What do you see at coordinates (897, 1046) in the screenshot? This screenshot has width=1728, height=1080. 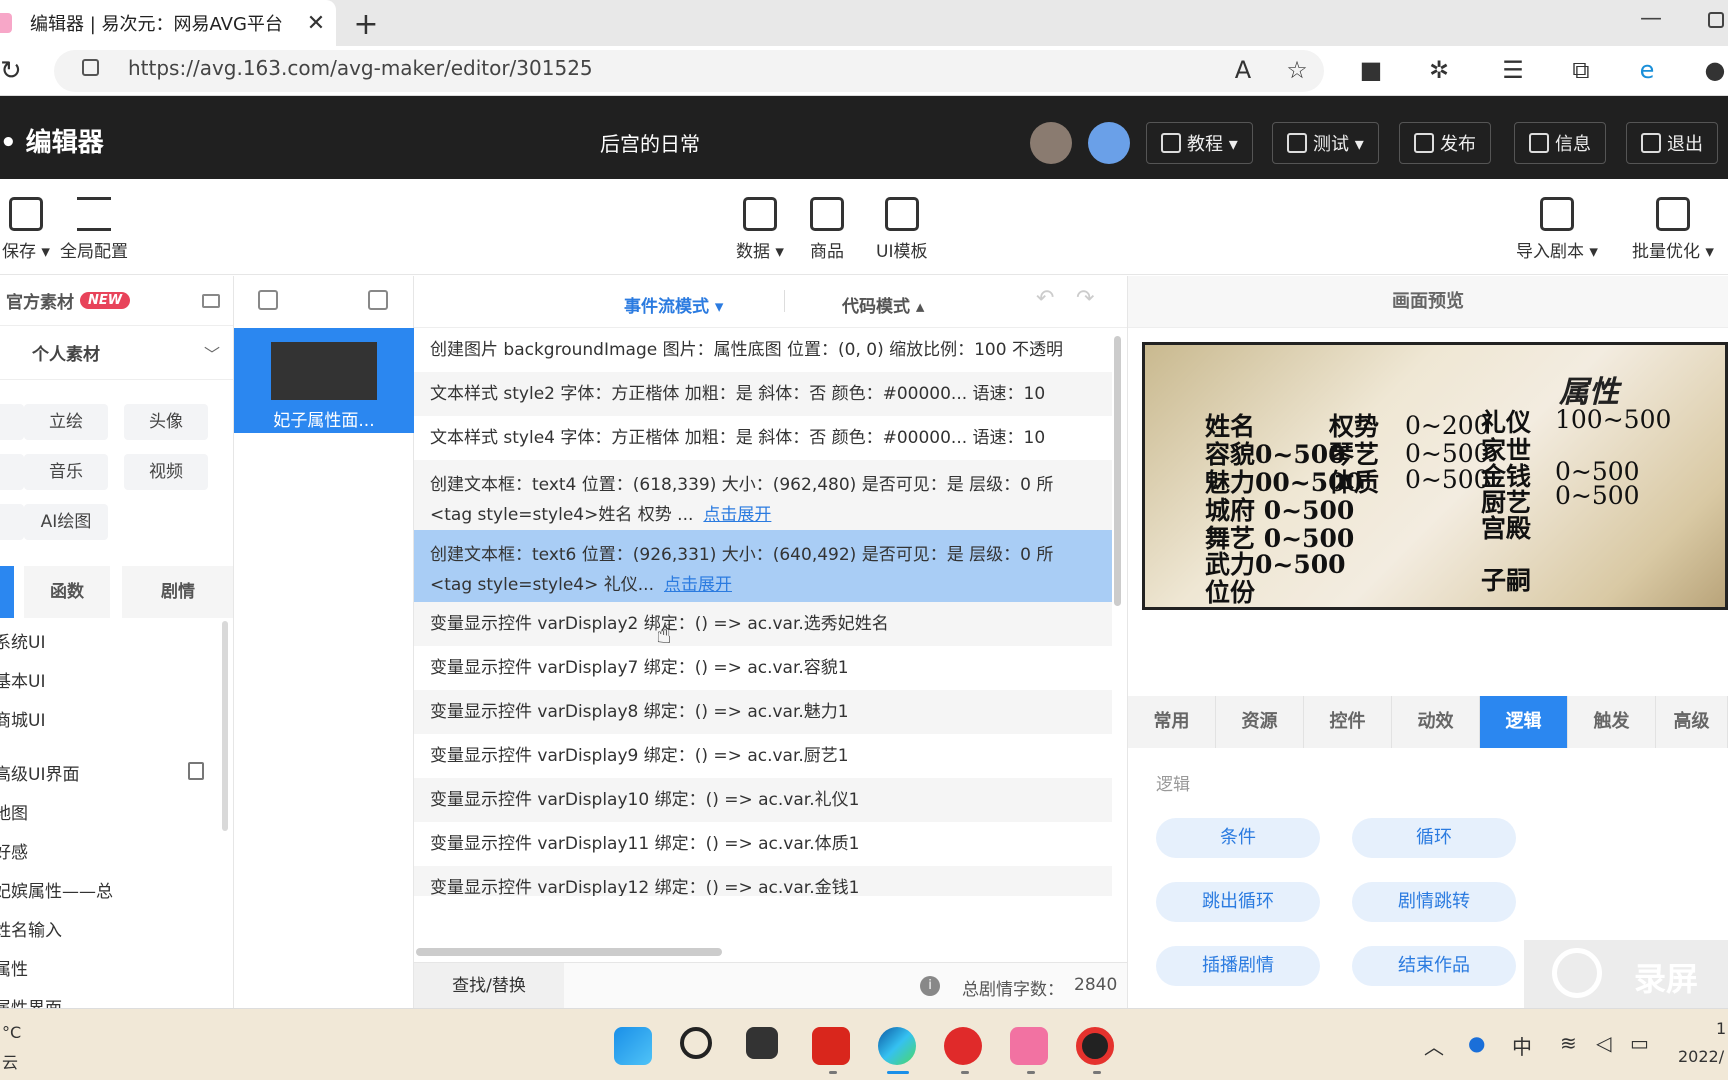 I see `edge-icon` at bounding box center [897, 1046].